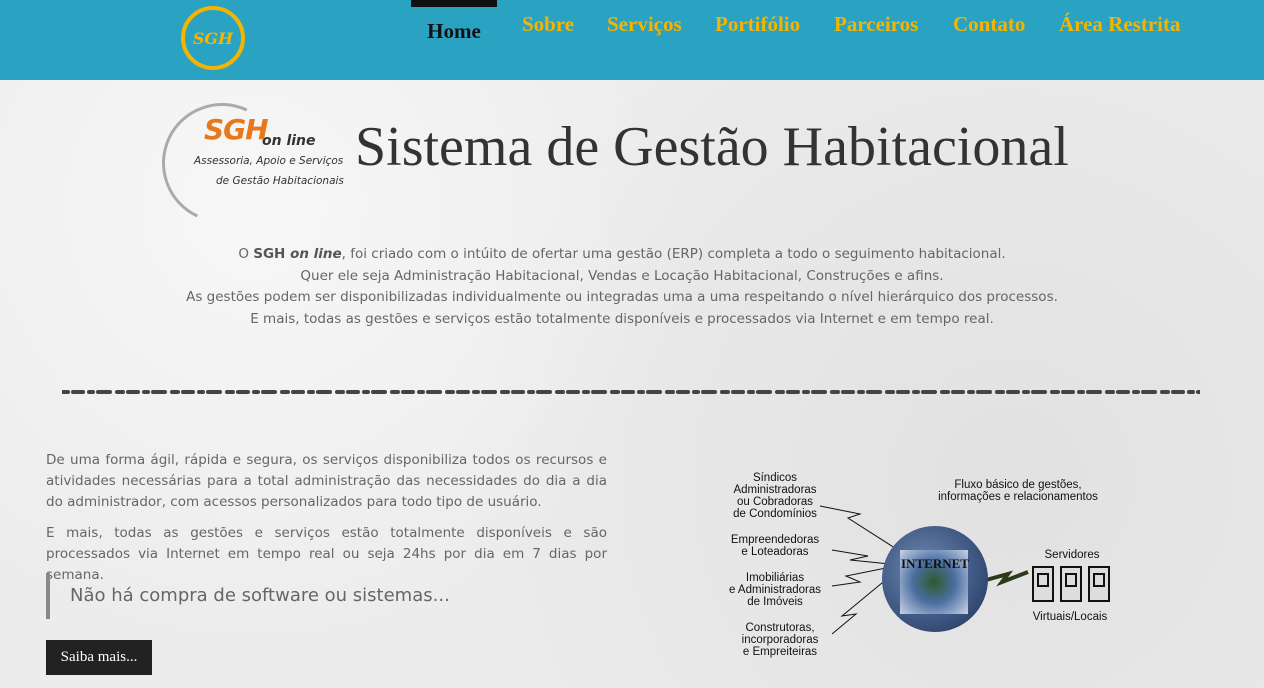 This screenshot has width=1264, height=688. I want to click on group4-line: Construtoras,, so click(780, 628).